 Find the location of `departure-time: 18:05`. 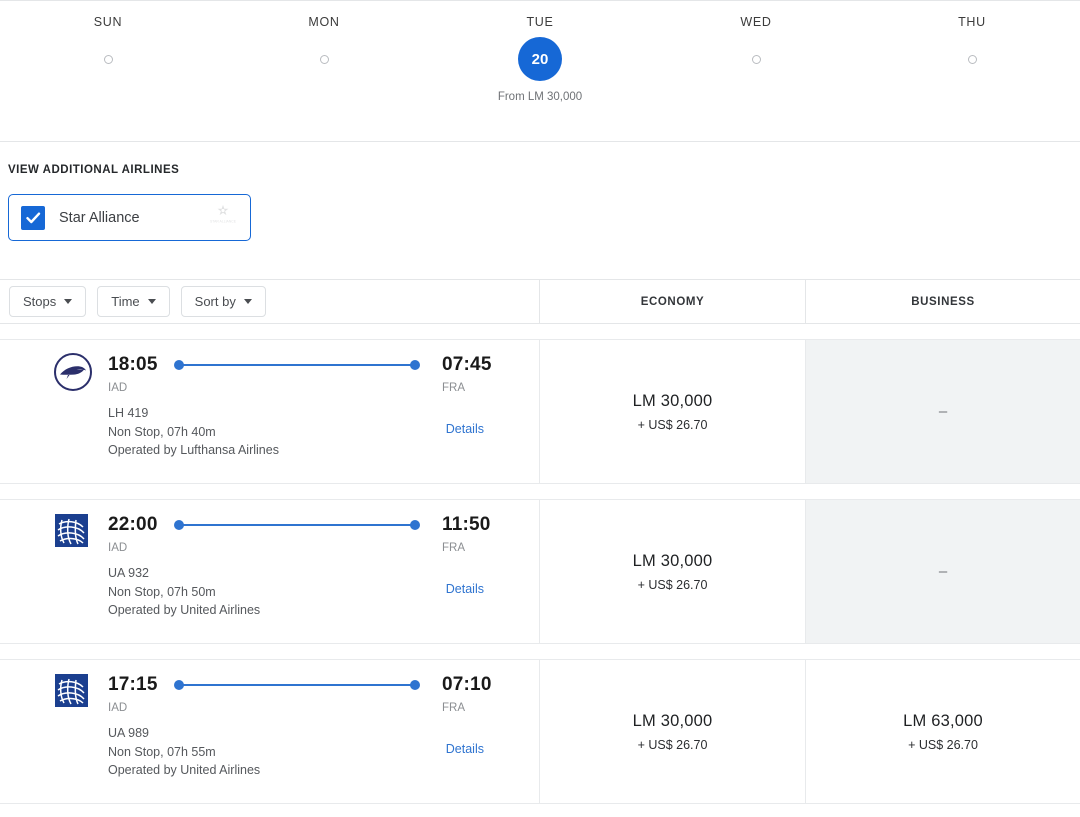

departure-time: 18:05 is located at coordinates (133, 364).